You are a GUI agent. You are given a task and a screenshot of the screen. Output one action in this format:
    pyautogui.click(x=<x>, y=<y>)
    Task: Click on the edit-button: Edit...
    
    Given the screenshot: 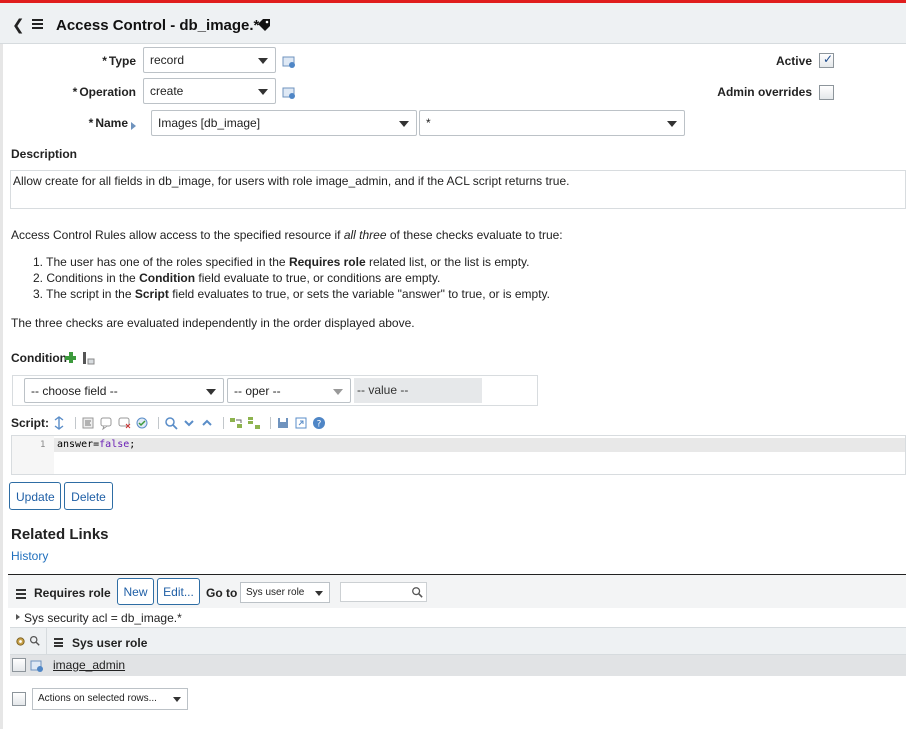 What is the action you would take?
    pyautogui.click(x=178, y=591)
    